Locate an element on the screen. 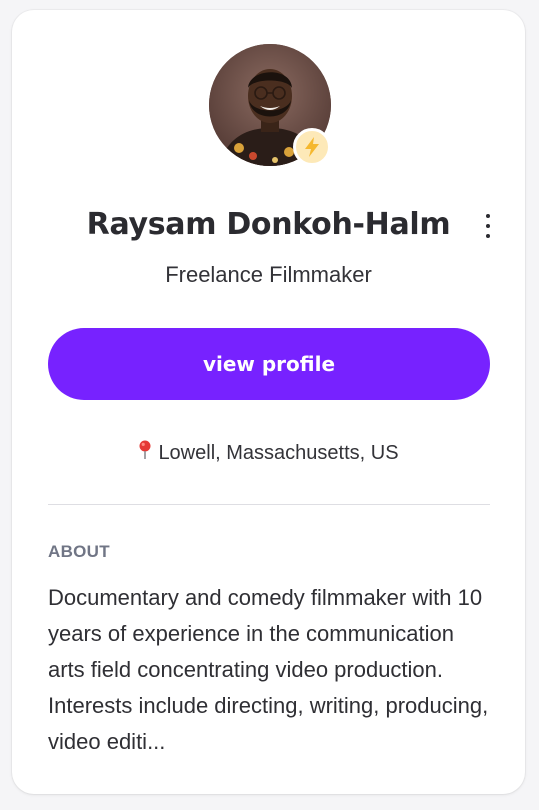 The image size is (539, 810). lightning-badge is located at coordinates (312, 147).